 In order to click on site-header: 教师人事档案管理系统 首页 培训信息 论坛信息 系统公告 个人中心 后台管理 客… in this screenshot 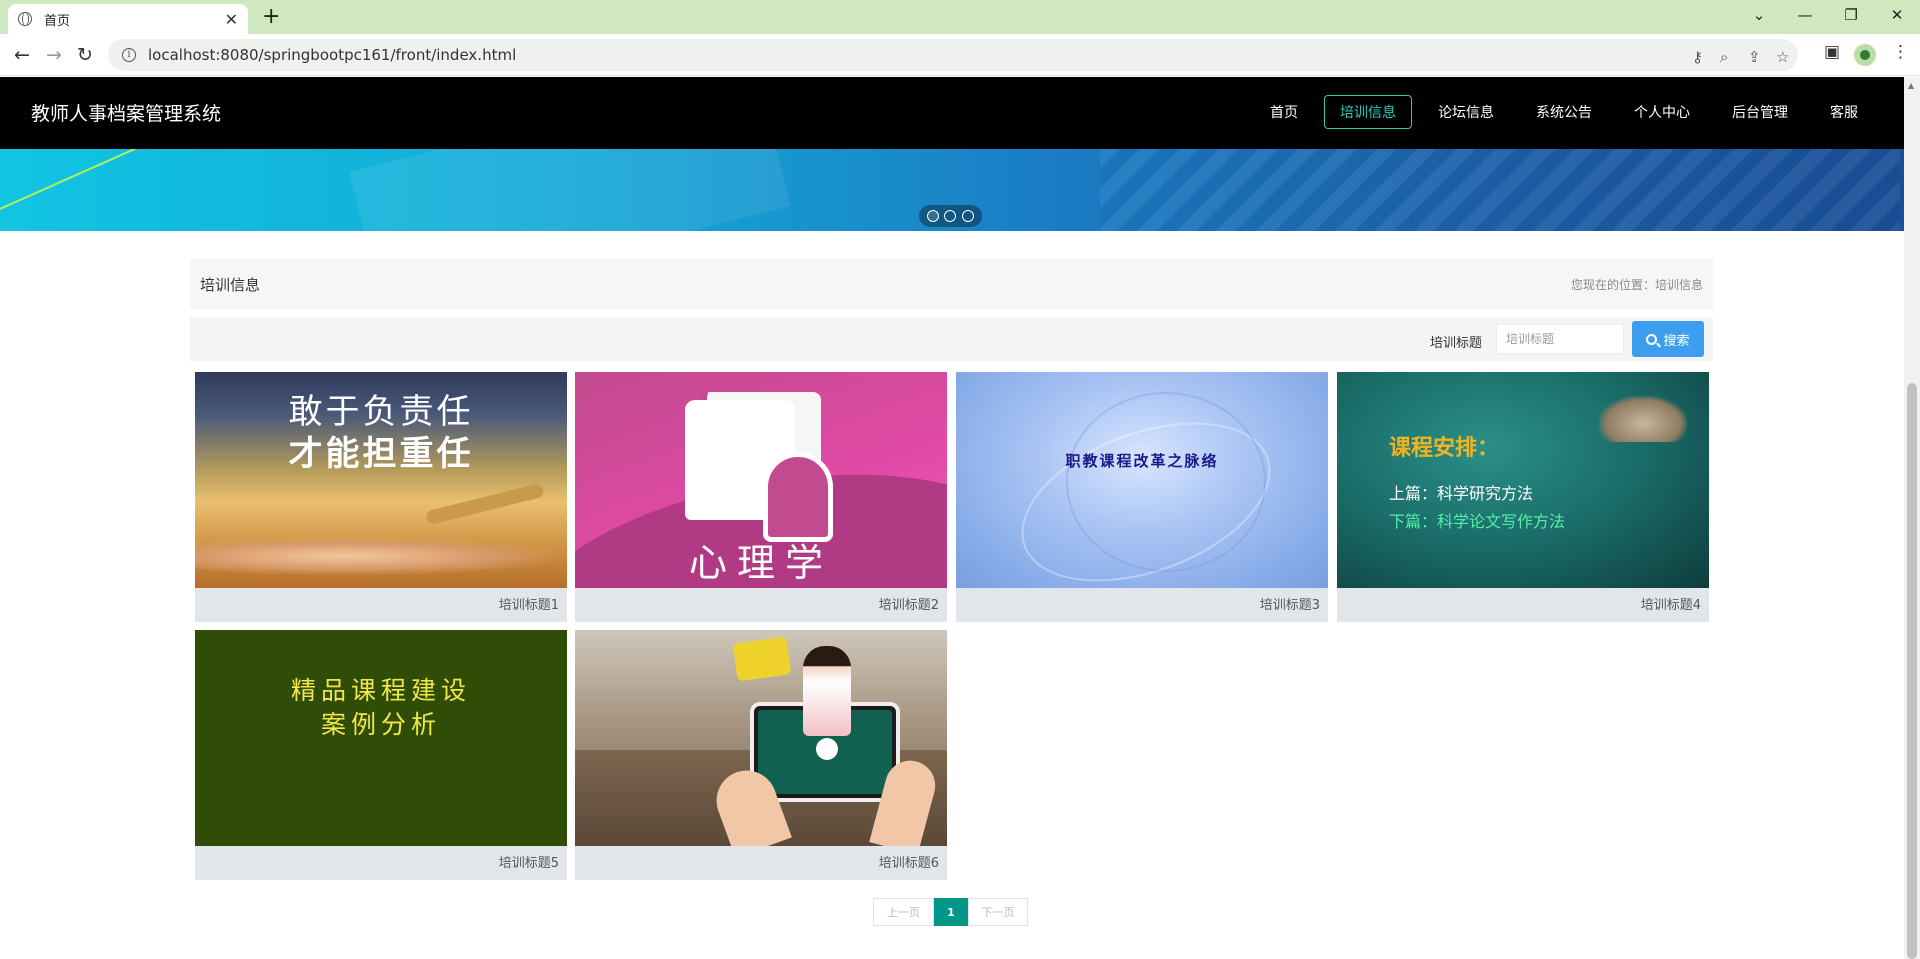, I will do `click(952, 113)`.